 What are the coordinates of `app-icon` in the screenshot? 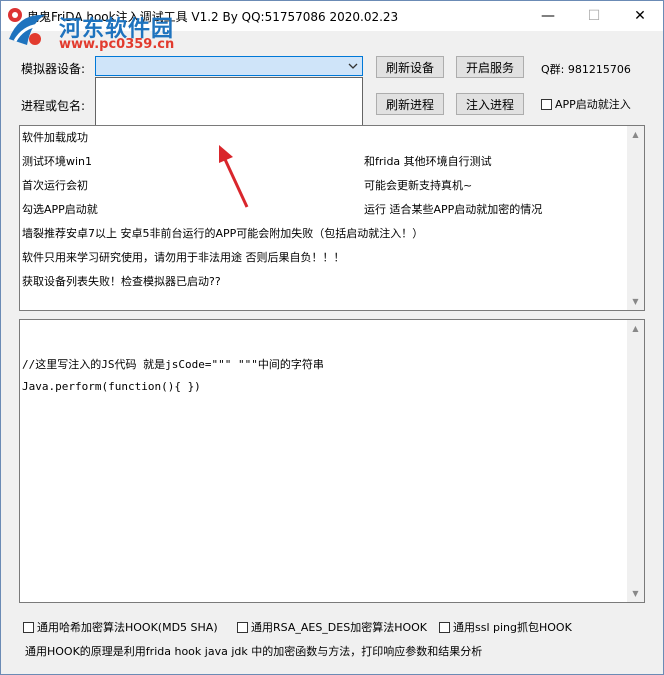 It's located at (15, 15).